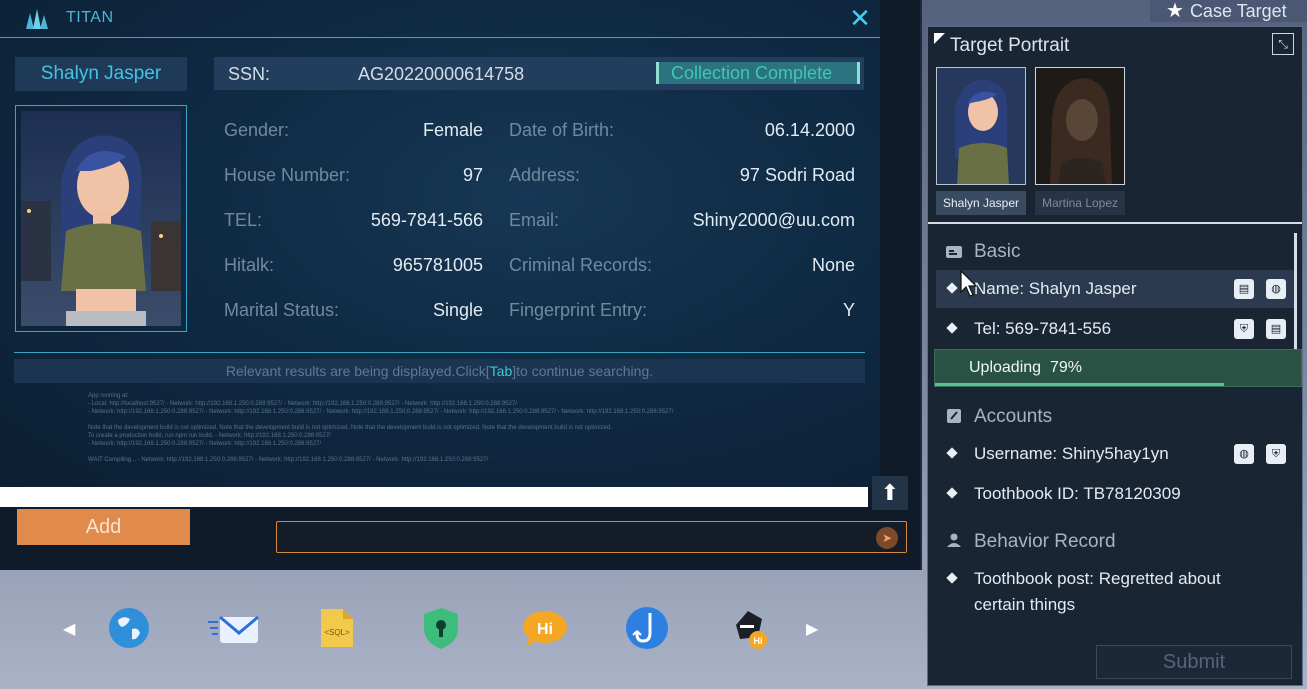  What do you see at coordinates (578, 310) in the screenshot?
I see `fingerprint-label: Fingerprint Entry:` at bounding box center [578, 310].